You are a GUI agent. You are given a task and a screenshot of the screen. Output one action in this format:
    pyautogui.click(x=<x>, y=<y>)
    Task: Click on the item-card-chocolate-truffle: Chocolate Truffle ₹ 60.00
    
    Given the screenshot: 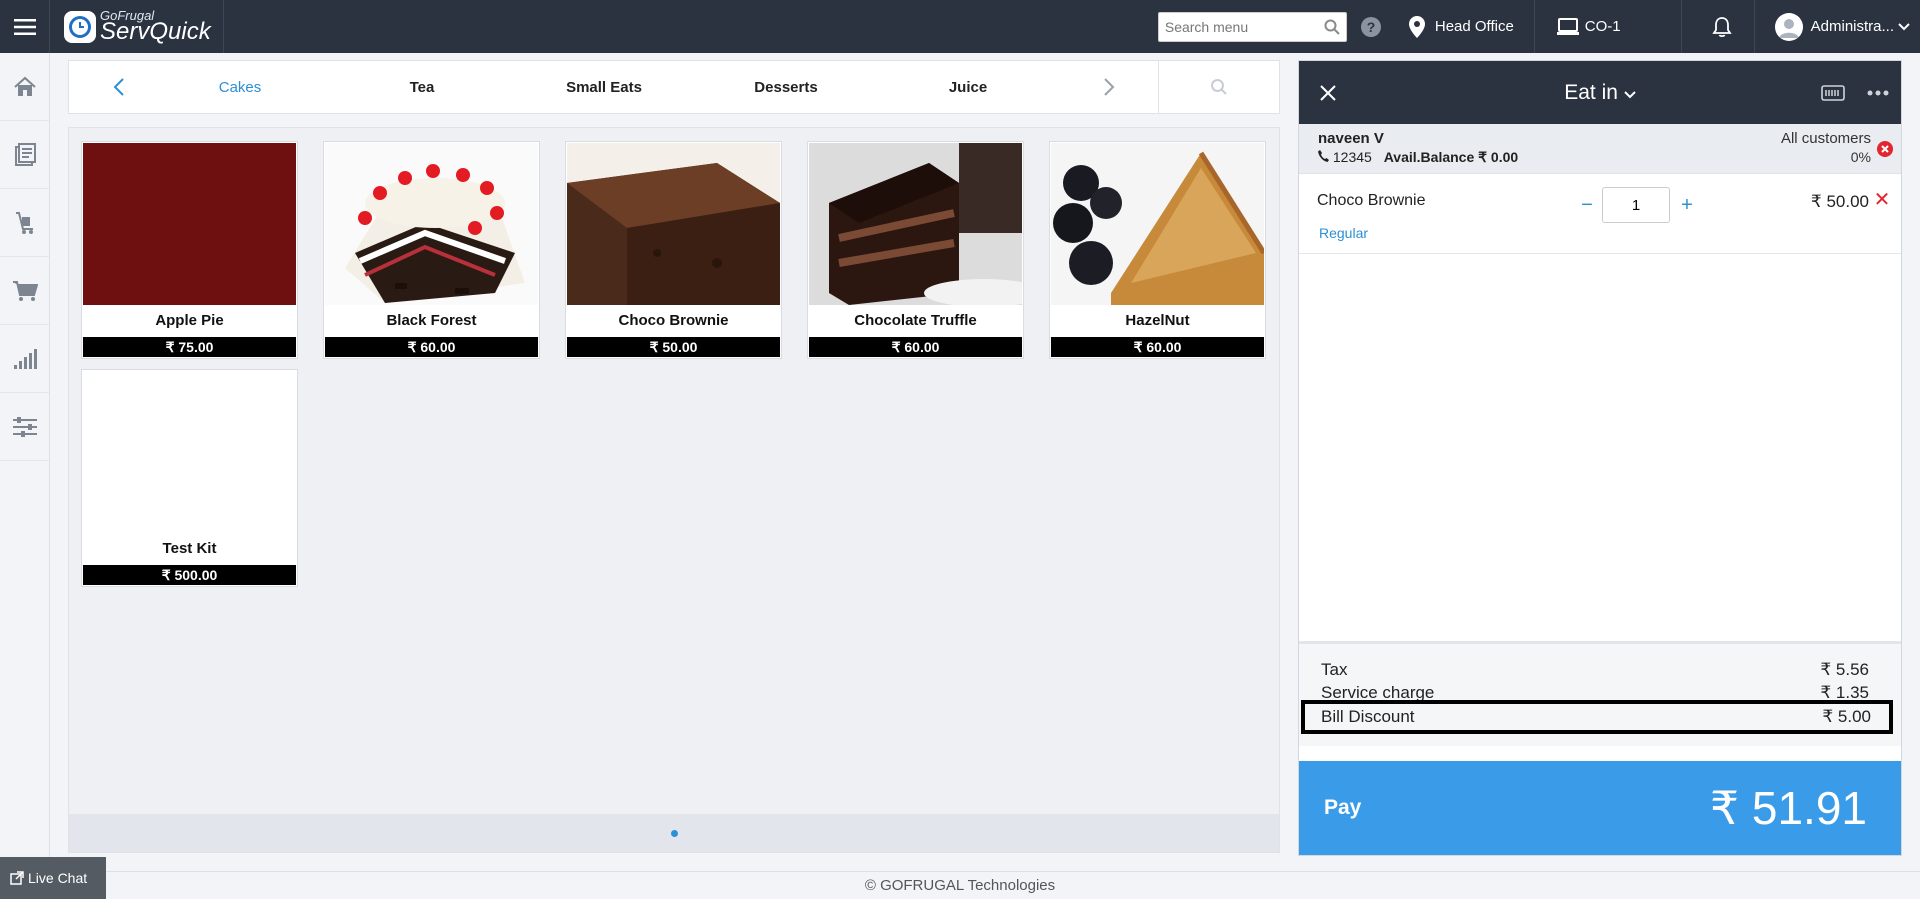 What is the action you would take?
    pyautogui.click(x=915, y=250)
    